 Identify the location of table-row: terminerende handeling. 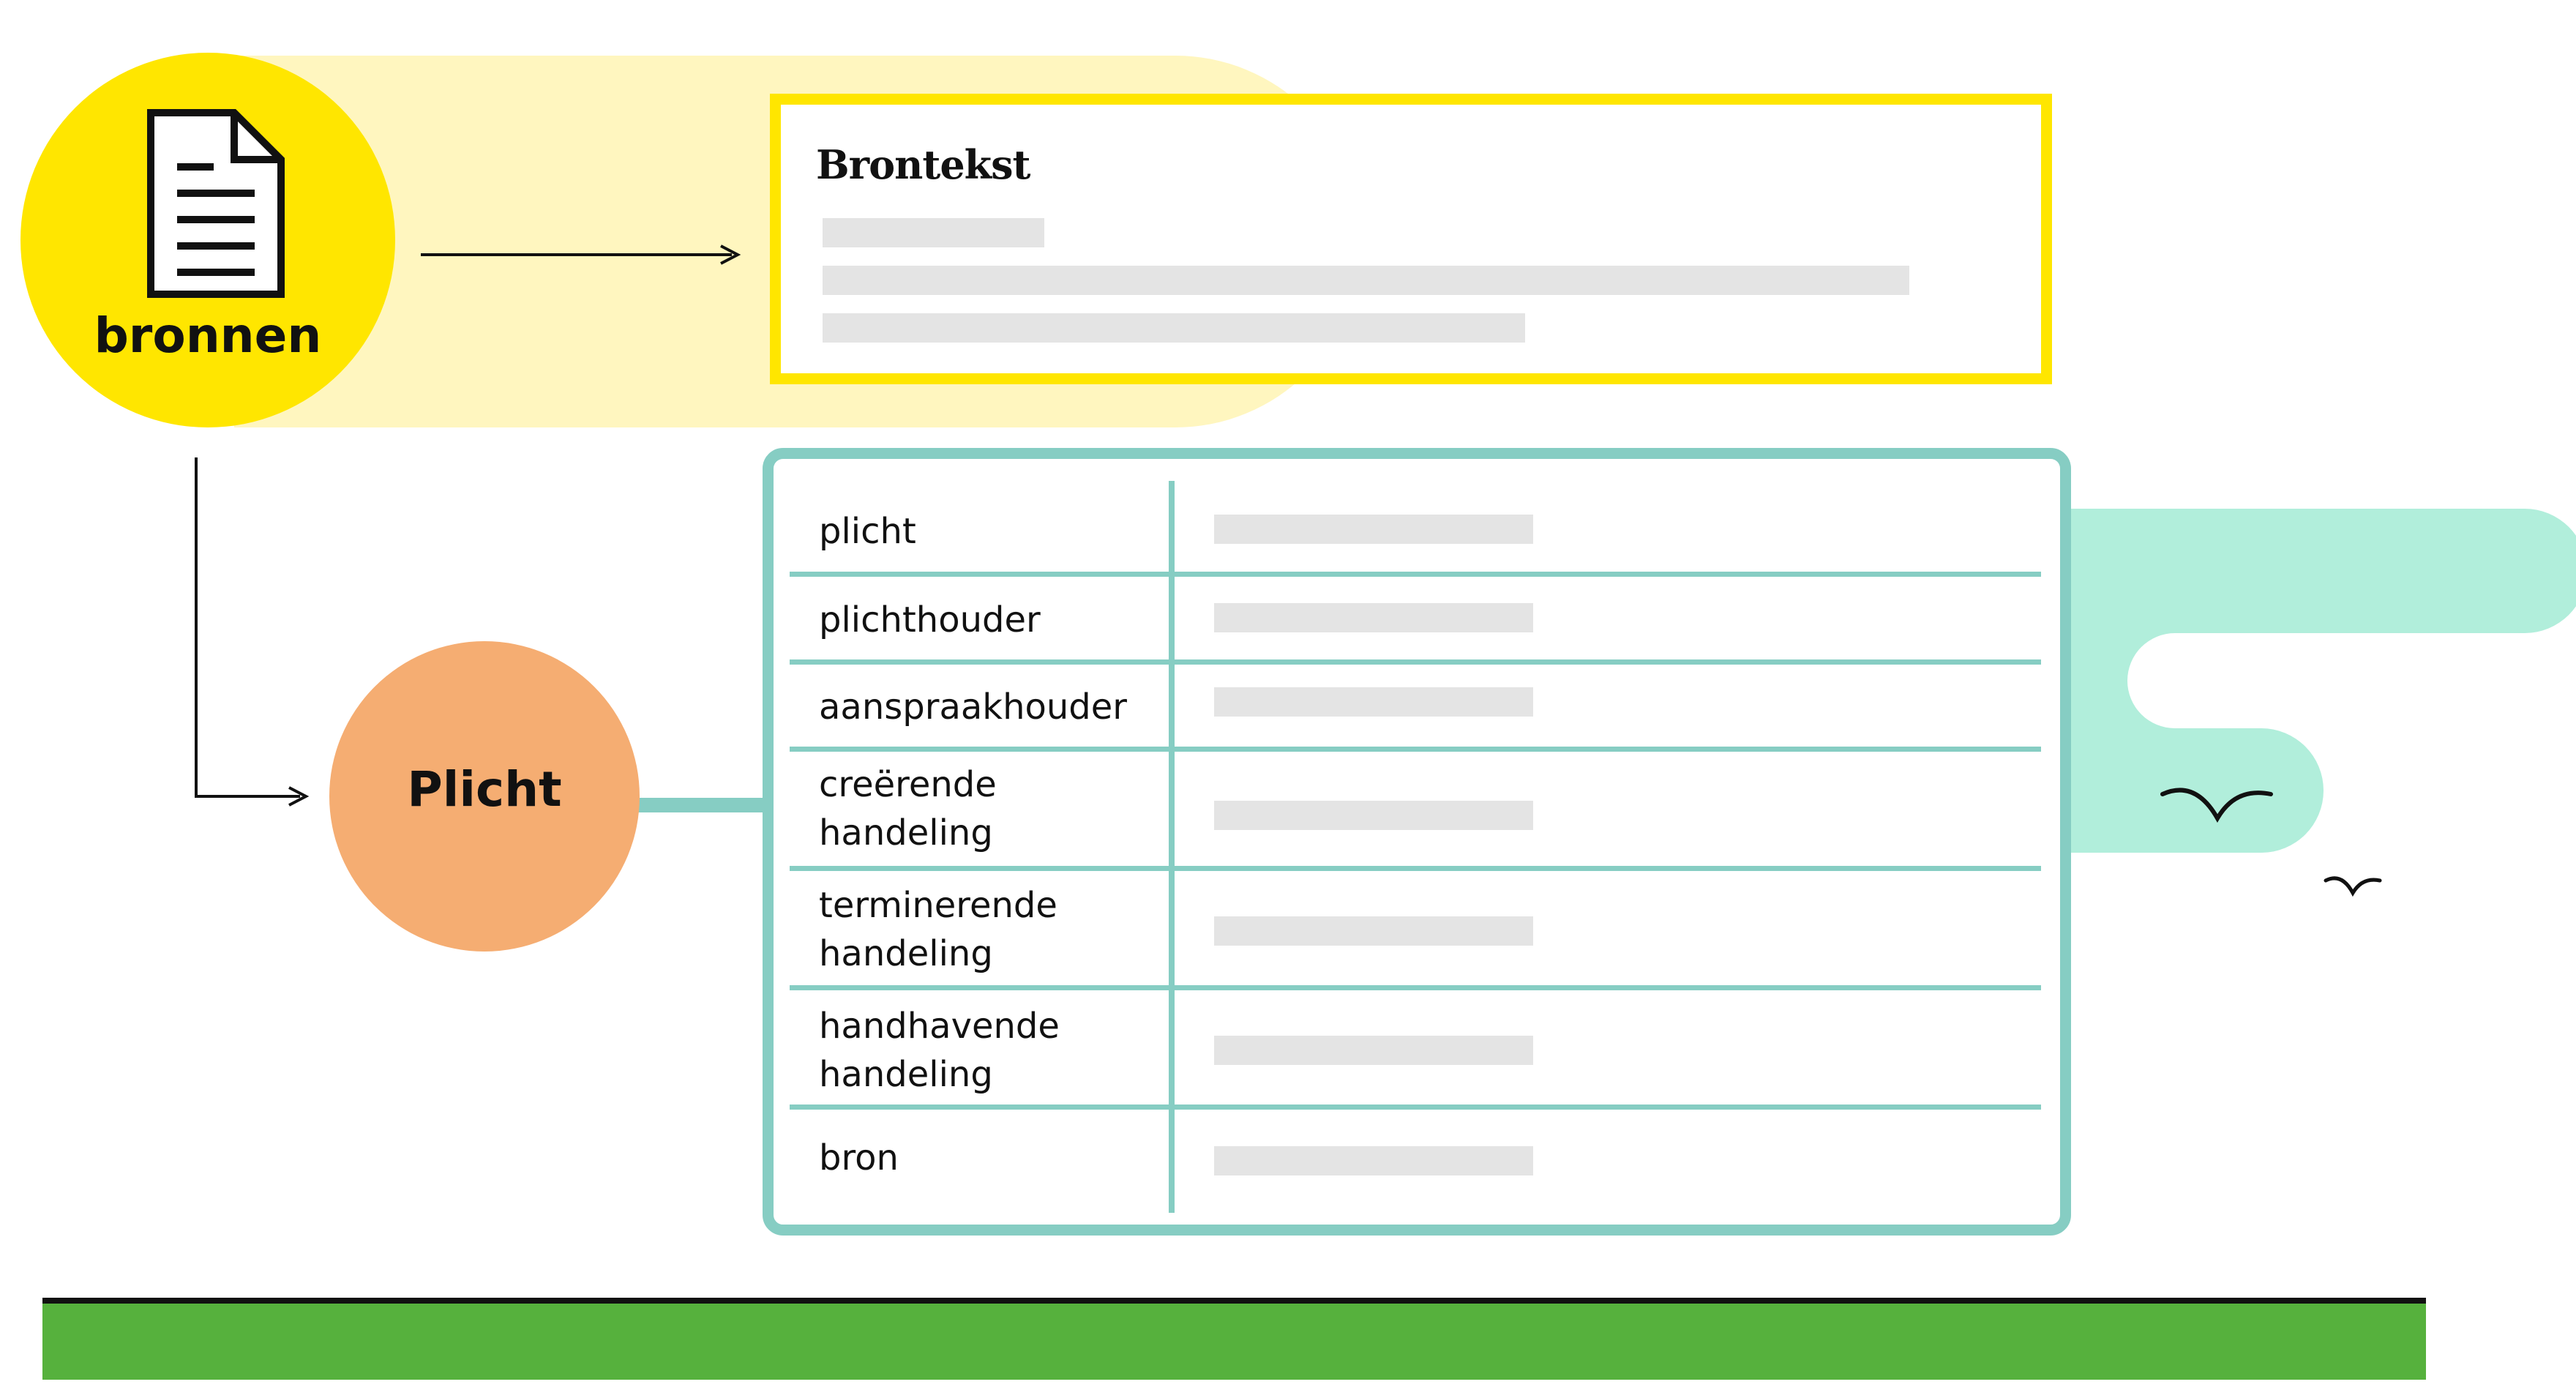
(1415, 930).